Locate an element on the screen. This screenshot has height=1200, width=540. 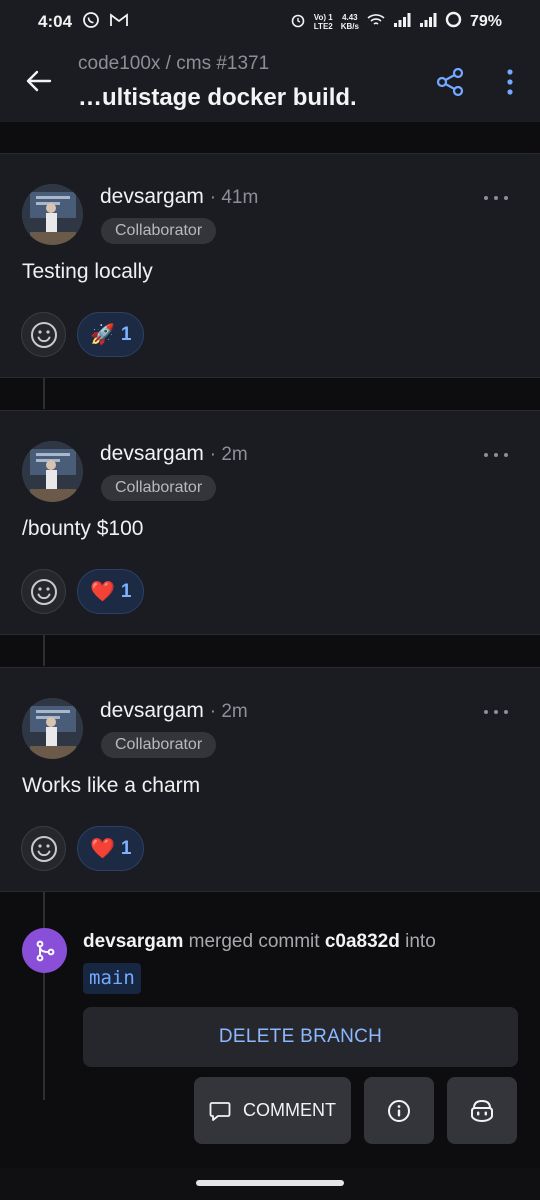
comment-icon is located at coordinates (220, 1111).